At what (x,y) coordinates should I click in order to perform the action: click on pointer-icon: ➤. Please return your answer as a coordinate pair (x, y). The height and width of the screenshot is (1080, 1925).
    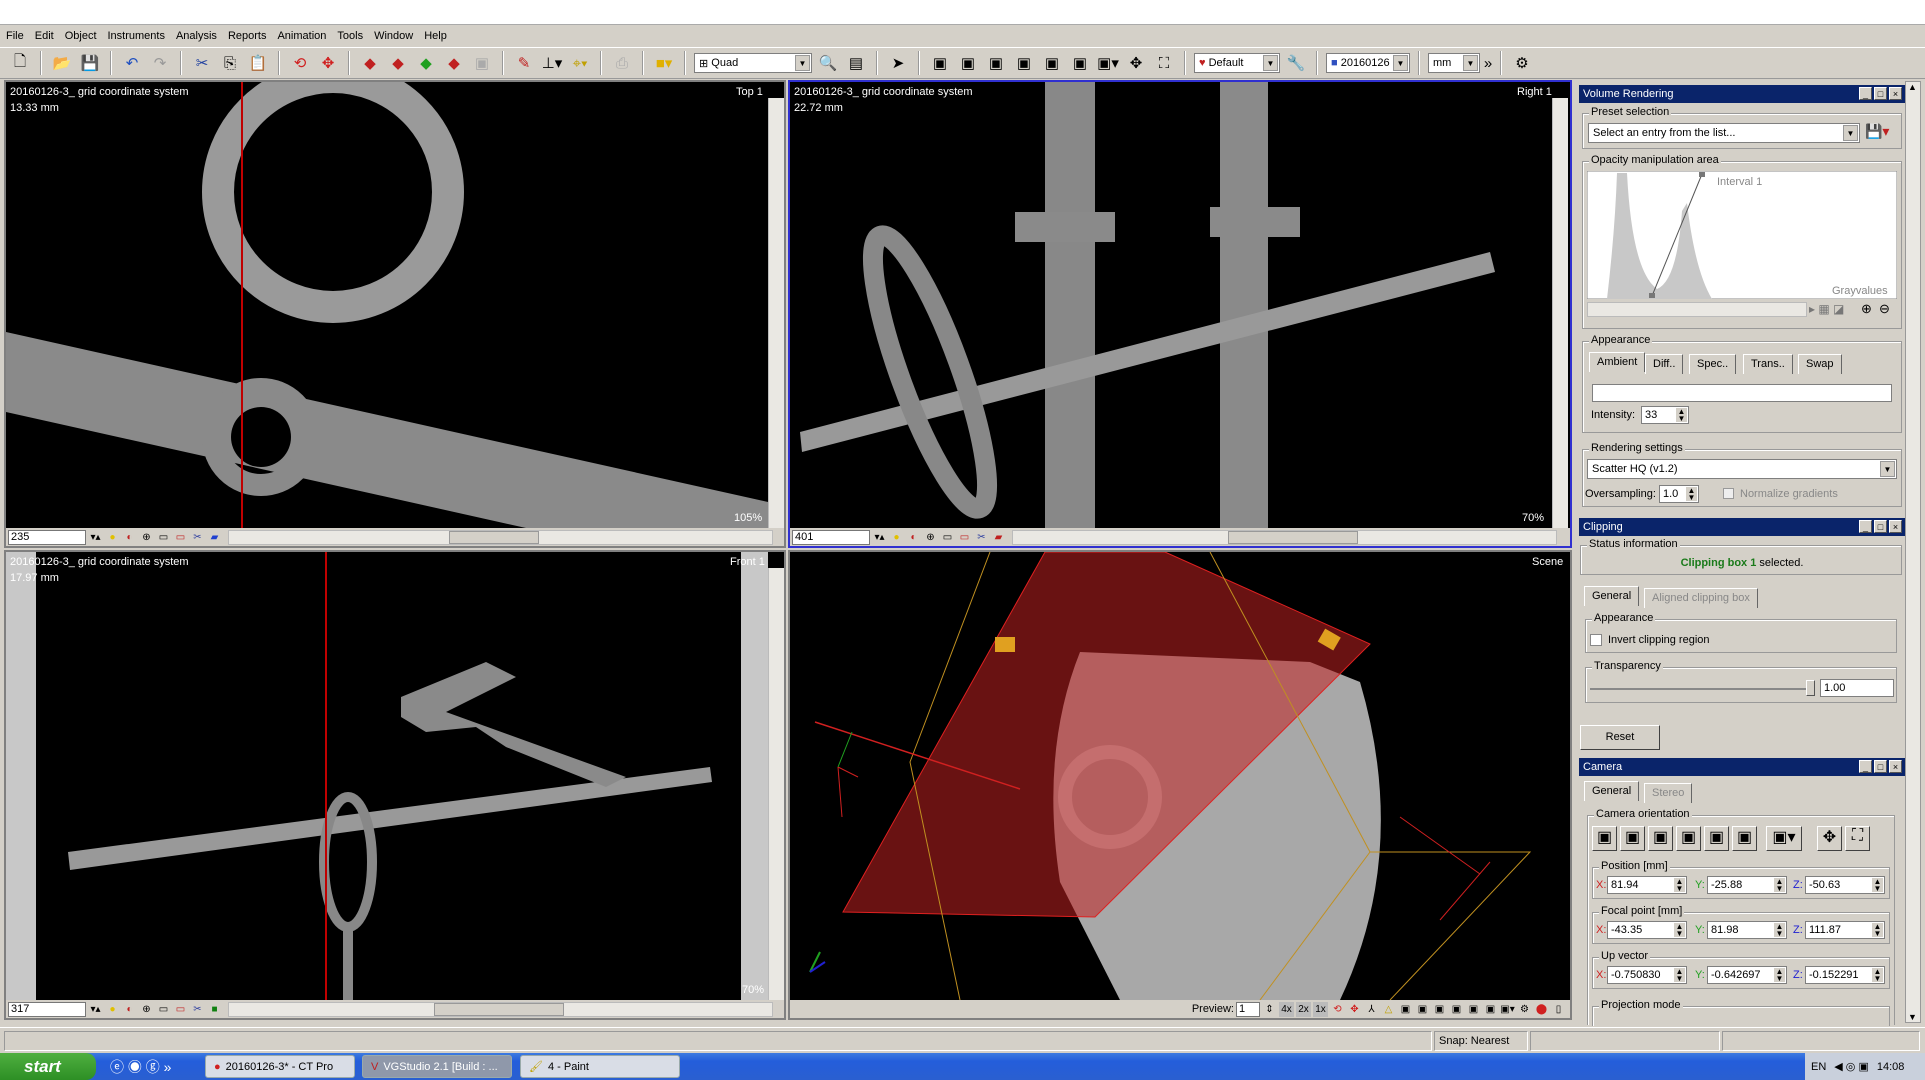
    Looking at the image, I should click on (898, 63).